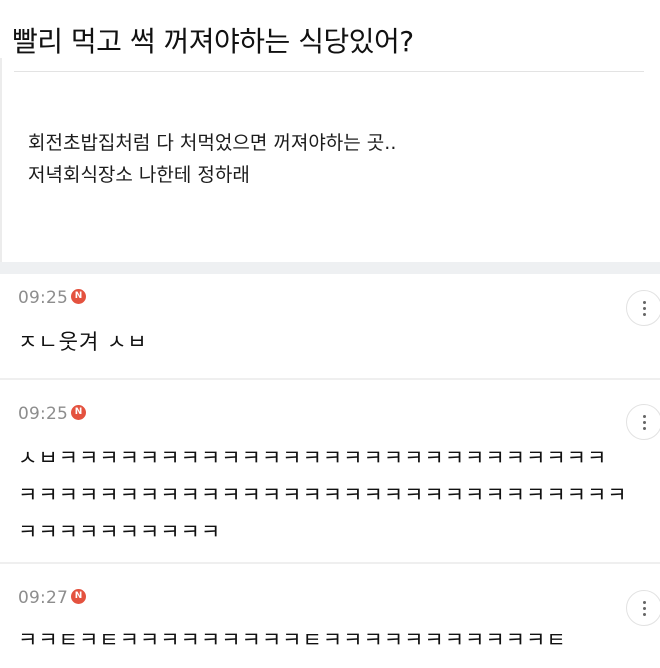  Describe the element at coordinates (330, 268) in the screenshot. I see `section-divider` at that location.